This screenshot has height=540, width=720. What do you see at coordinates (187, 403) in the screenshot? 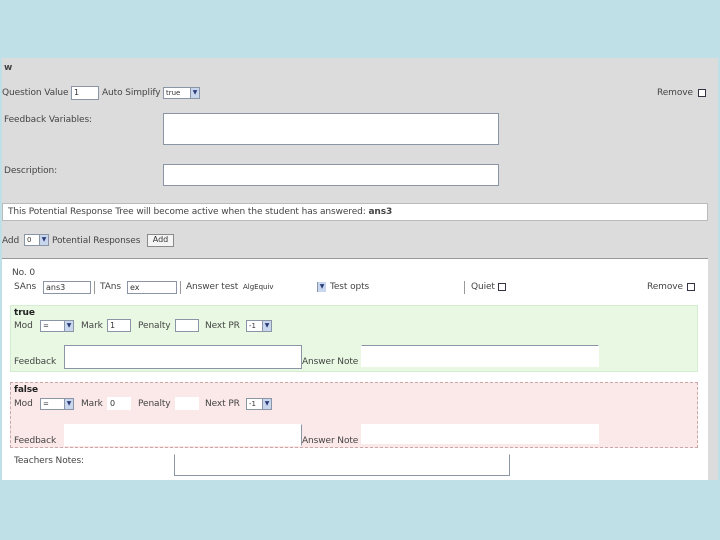
I see `false-penalty-input` at bounding box center [187, 403].